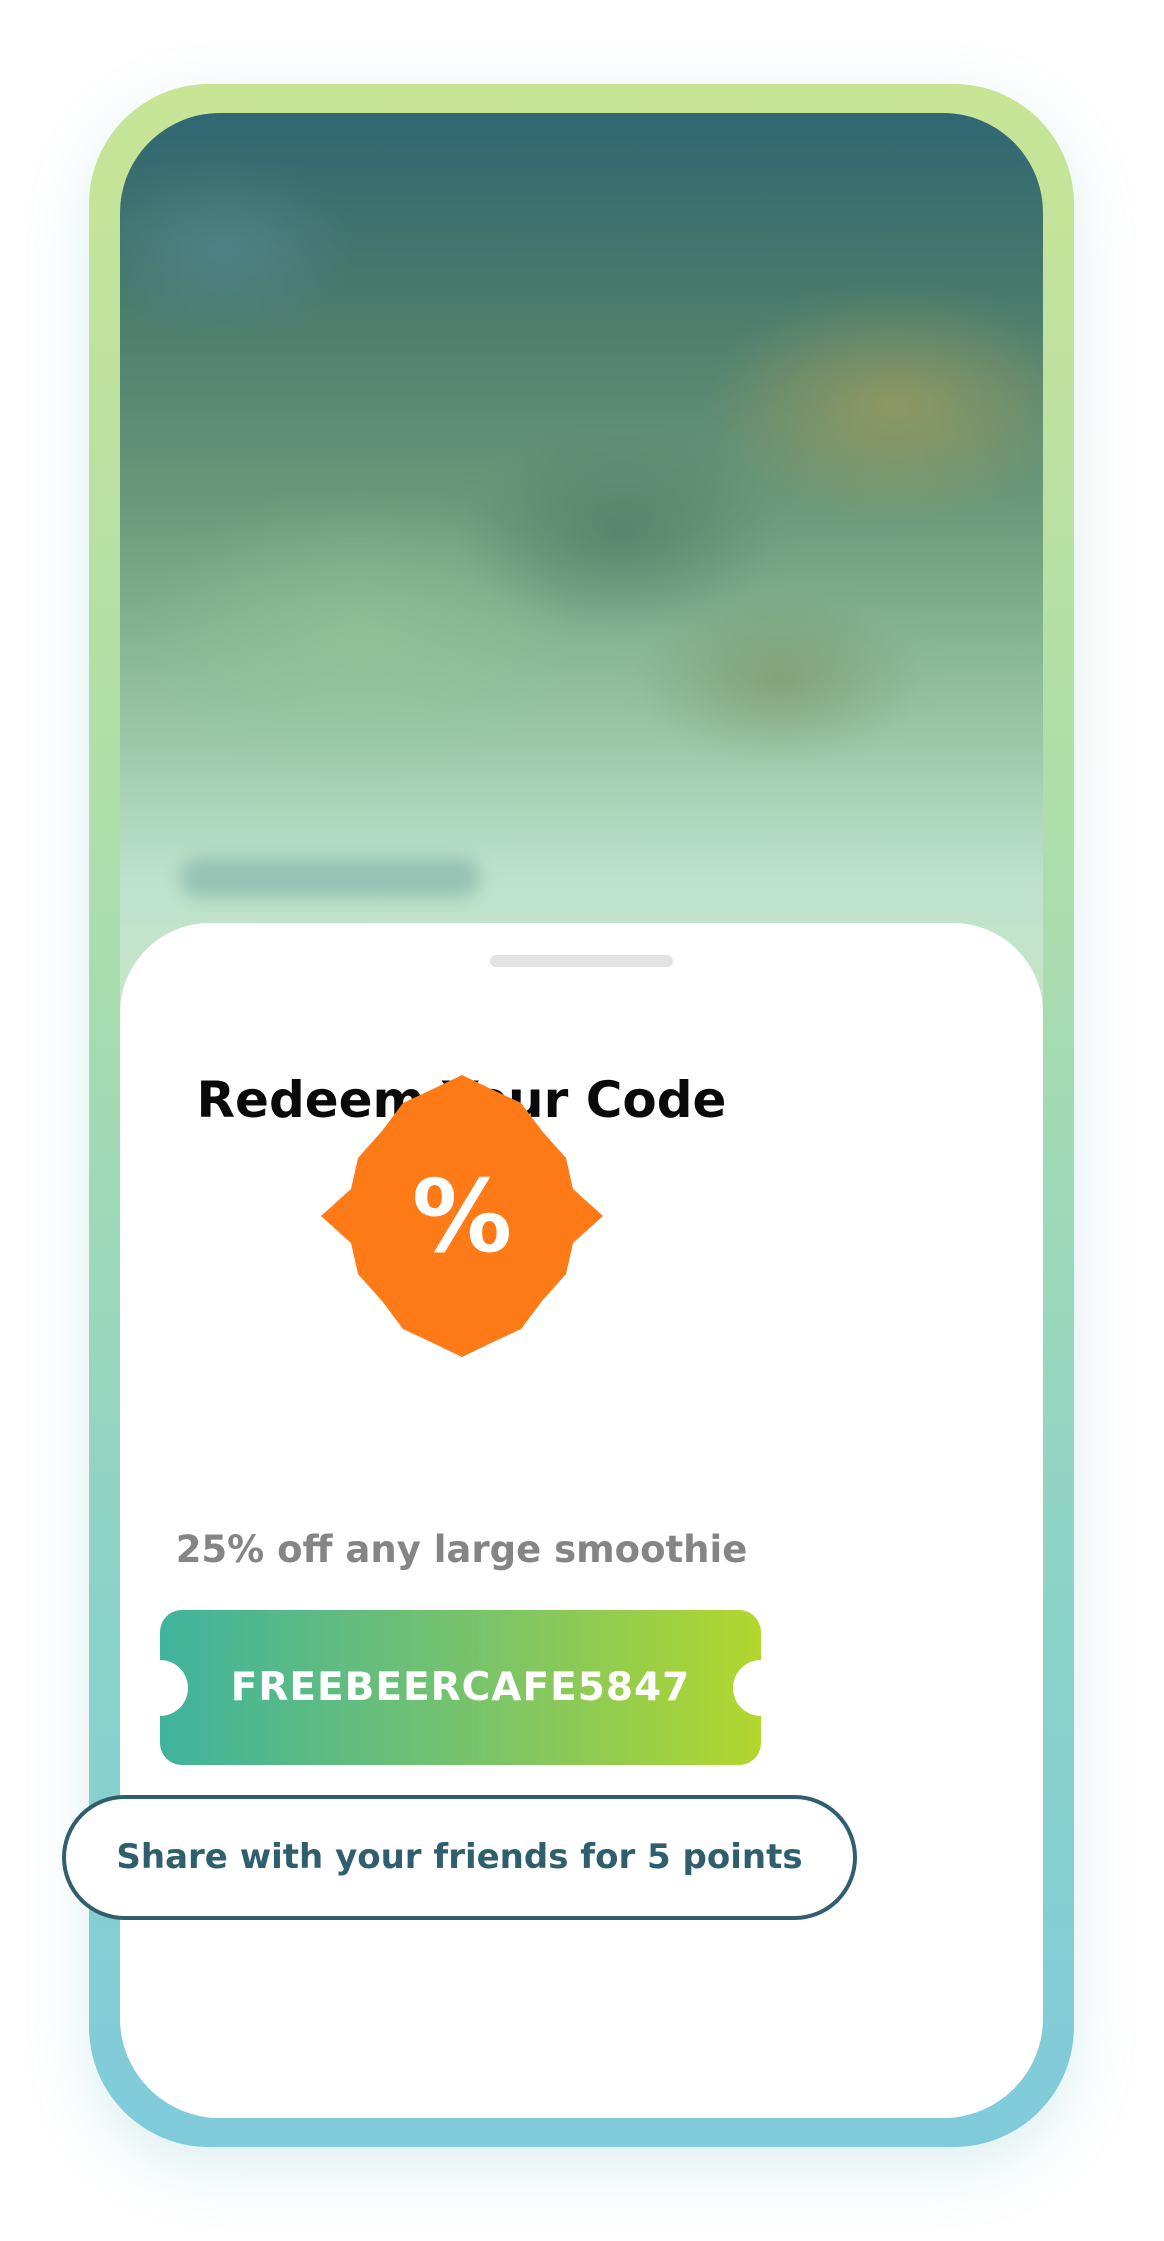 The height and width of the screenshot is (2241, 1164). I want to click on promo-code-ticket: FREEBEERCAFE5847, so click(460, 1687).